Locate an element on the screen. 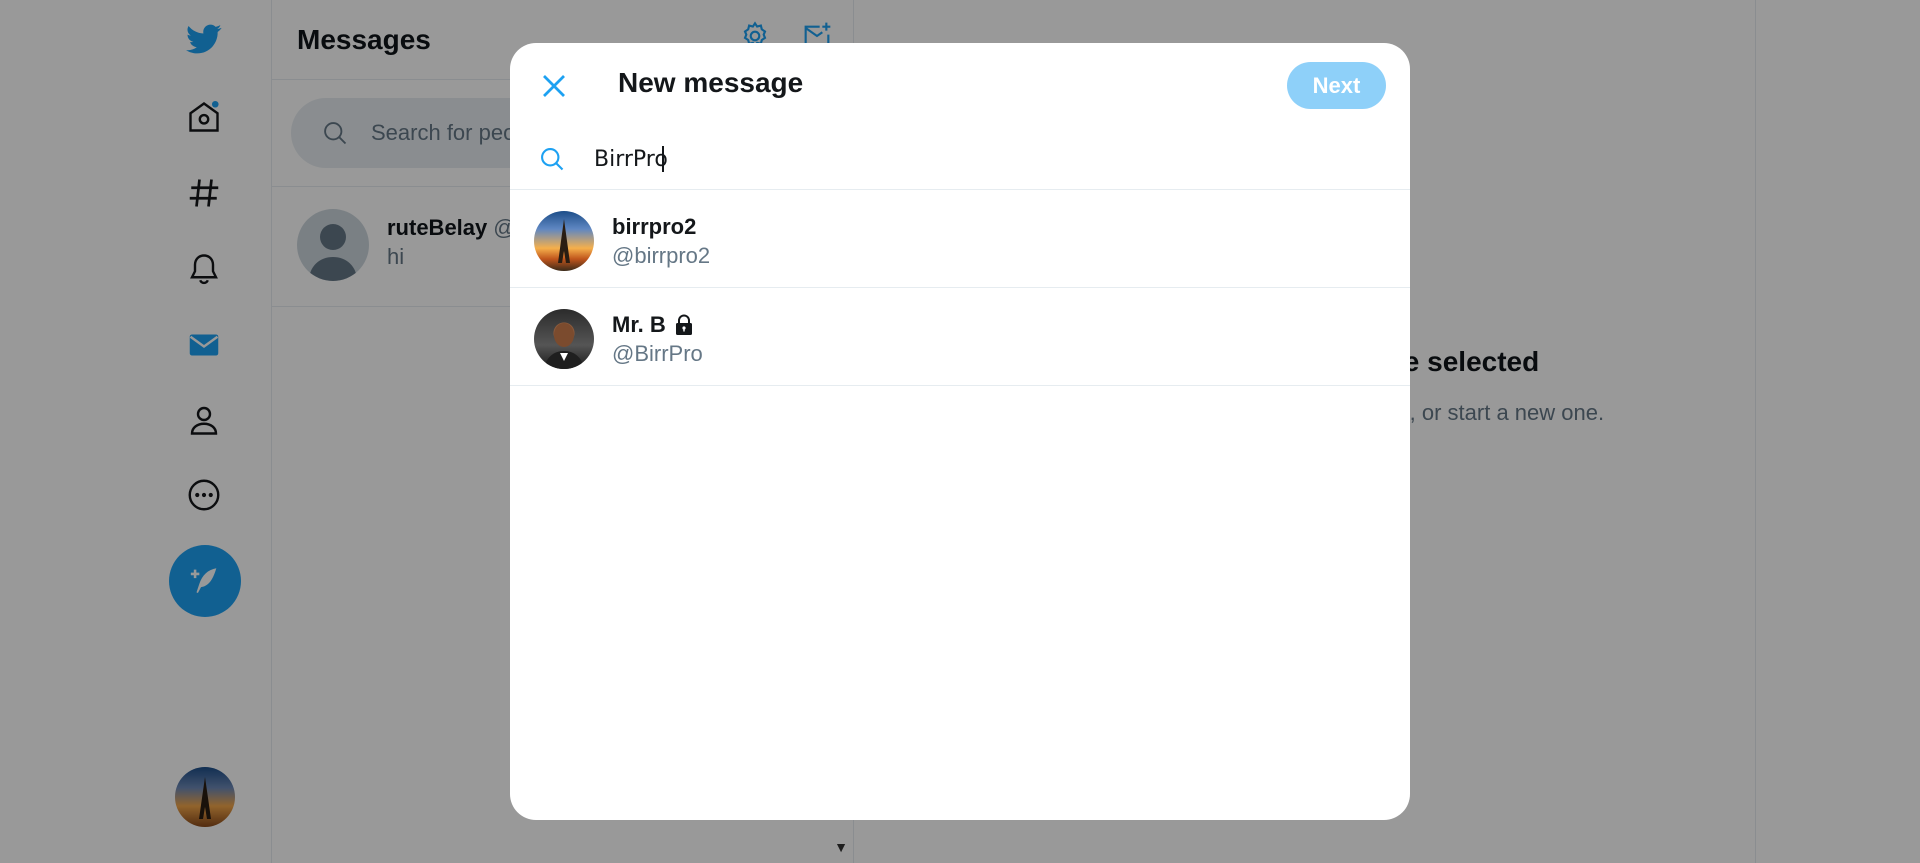 This screenshot has height=863, width=1920. close-button is located at coordinates (553, 85).